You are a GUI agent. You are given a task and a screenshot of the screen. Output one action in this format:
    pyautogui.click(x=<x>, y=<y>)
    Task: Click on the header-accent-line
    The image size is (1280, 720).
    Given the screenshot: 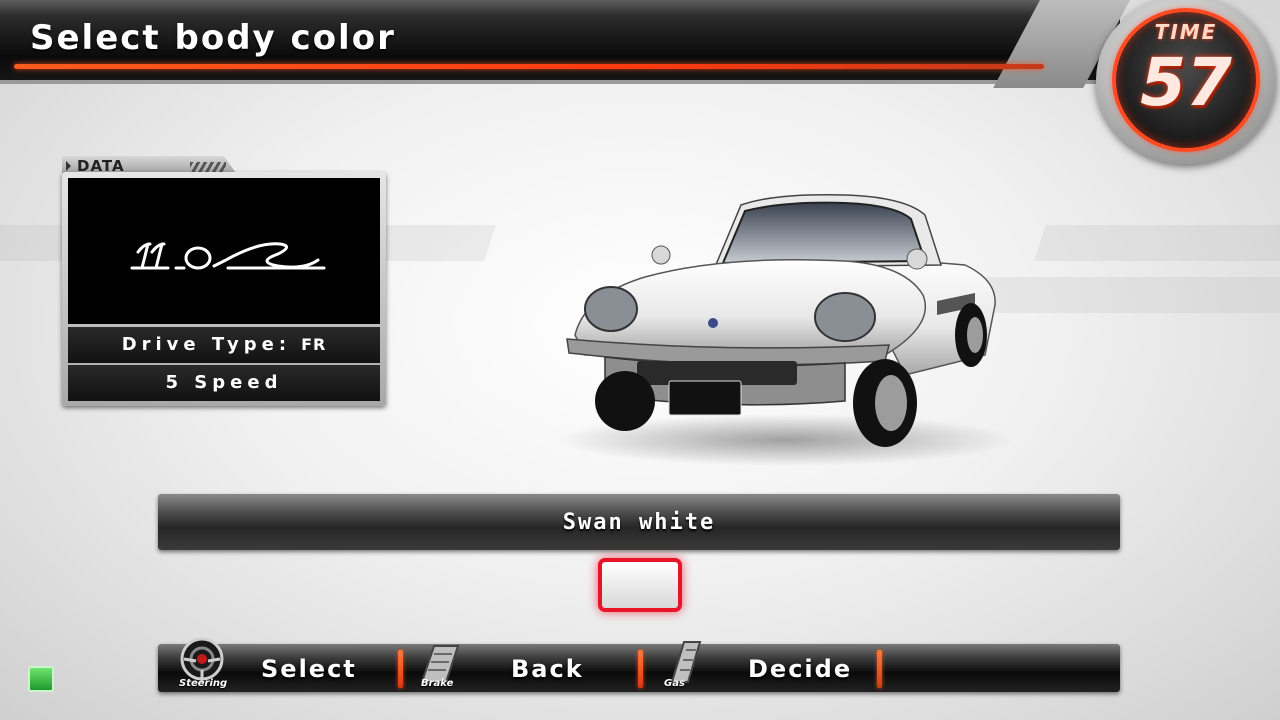 What is the action you would take?
    pyautogui.click(x=529, y=66)
    